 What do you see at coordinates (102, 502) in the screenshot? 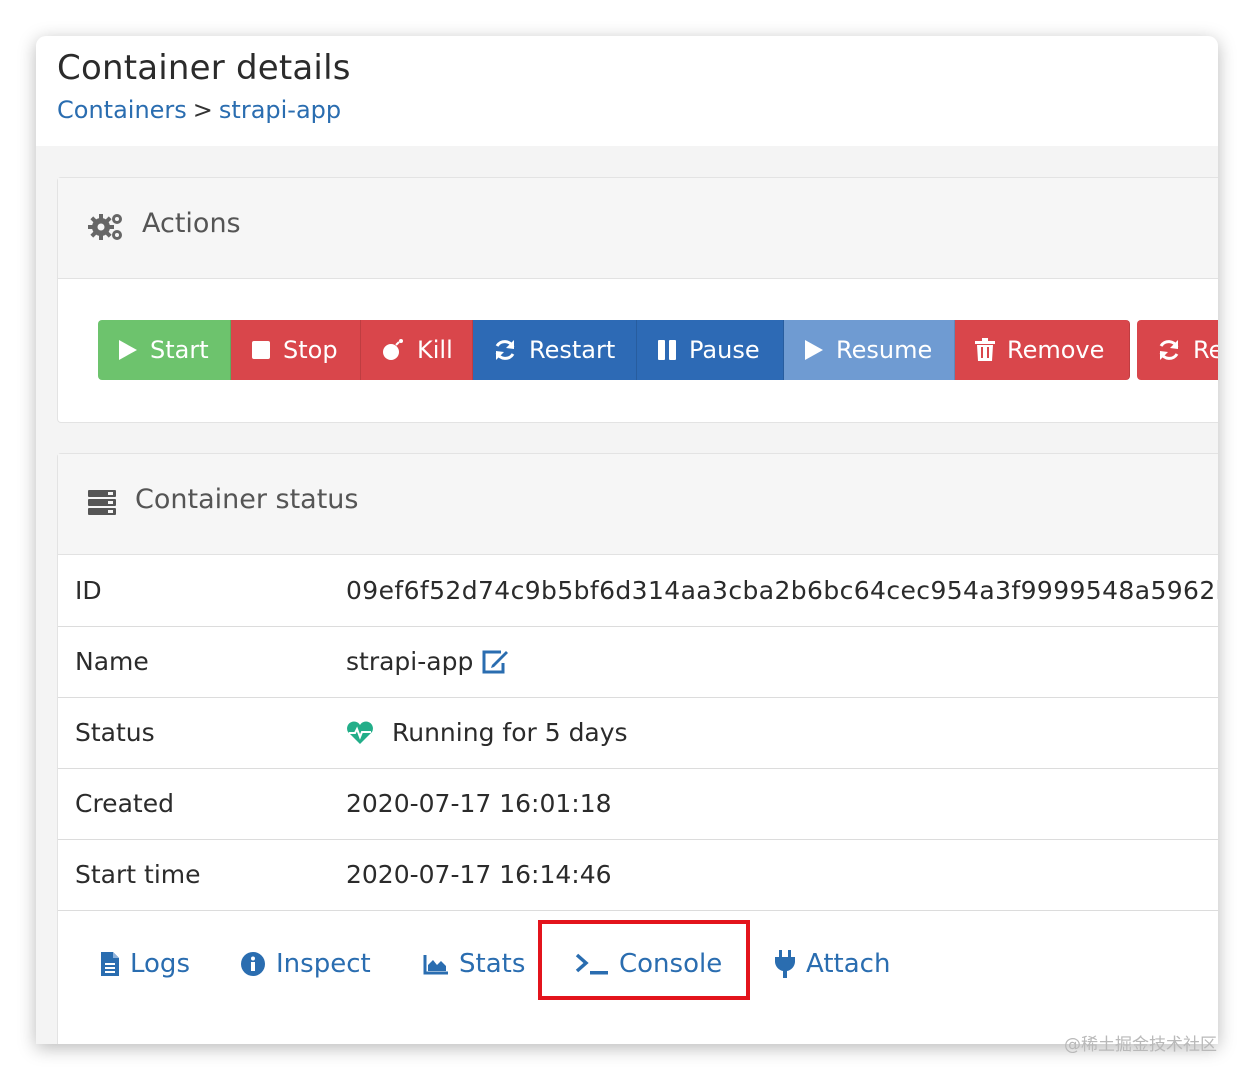
I see `server-icon` at bounding box center [102, 502].